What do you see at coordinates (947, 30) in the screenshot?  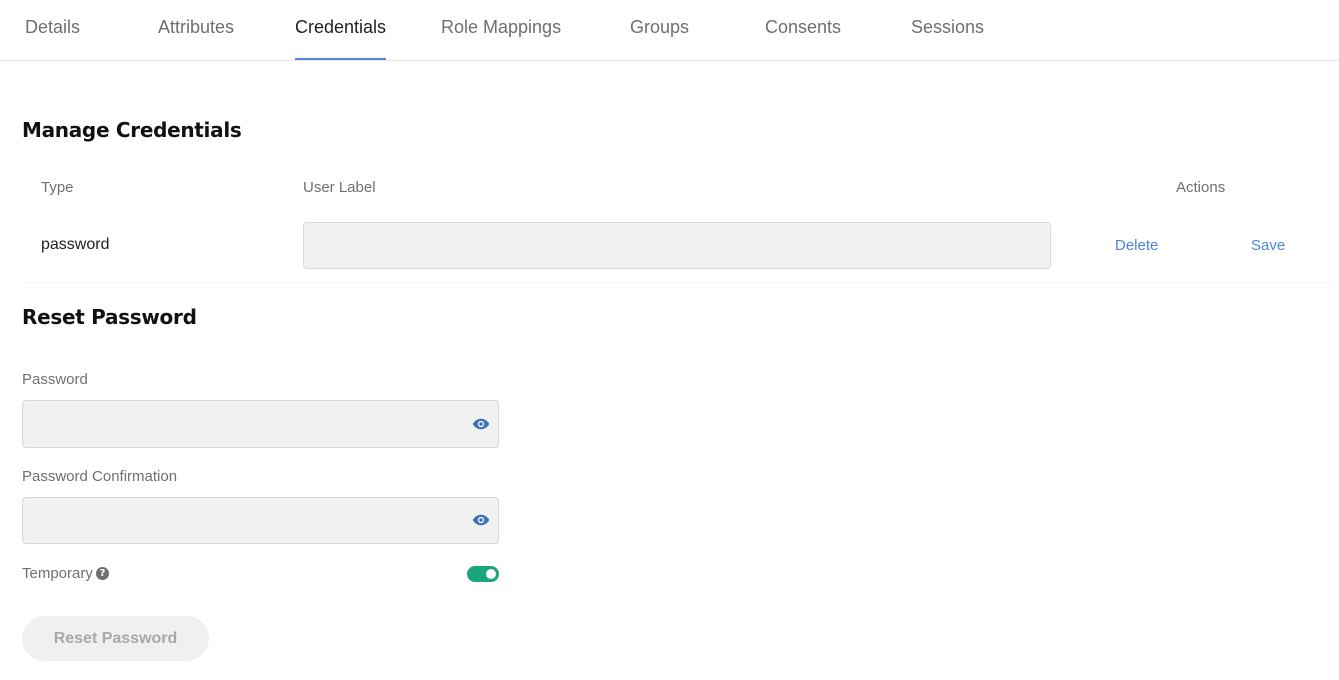 I see `tab-sessions: Sessions` at bounding box center [947, 30].